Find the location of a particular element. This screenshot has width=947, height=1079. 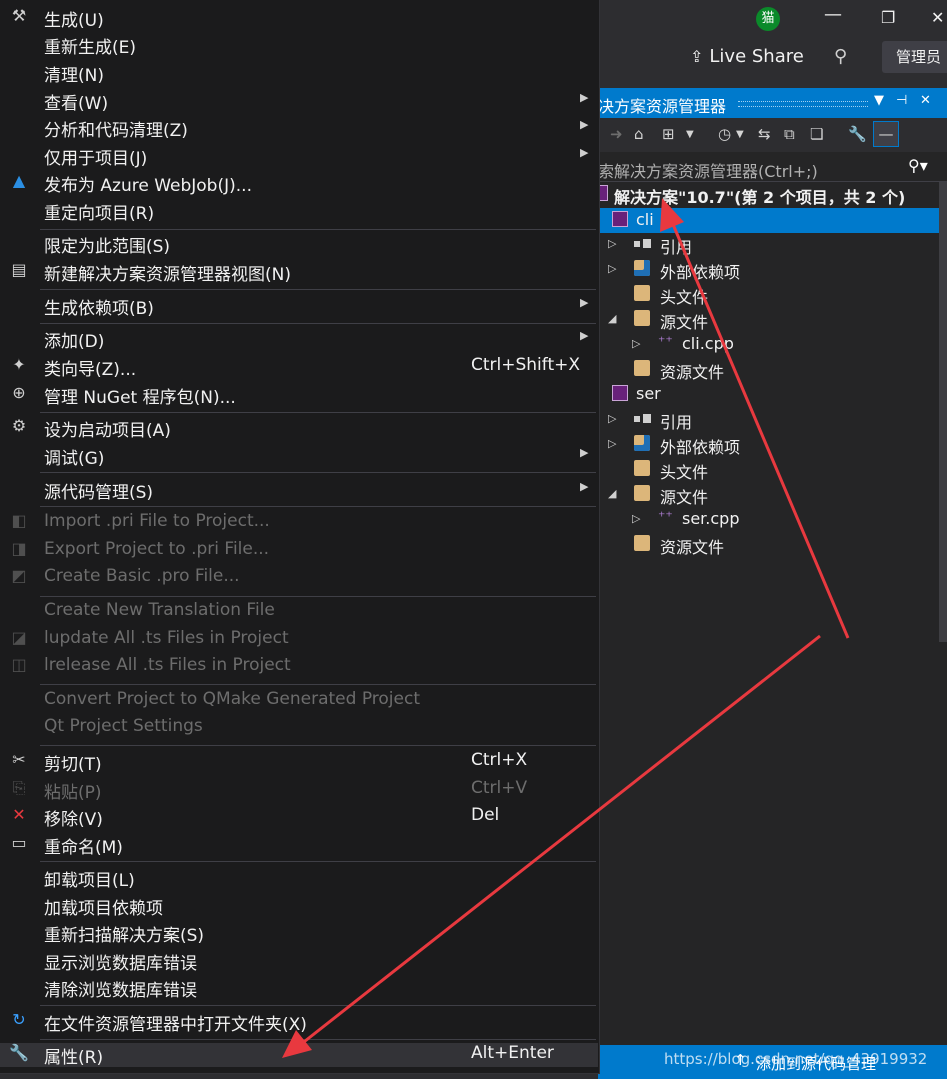

annotation-arrowhead-up is located at coordinates (672, 215).